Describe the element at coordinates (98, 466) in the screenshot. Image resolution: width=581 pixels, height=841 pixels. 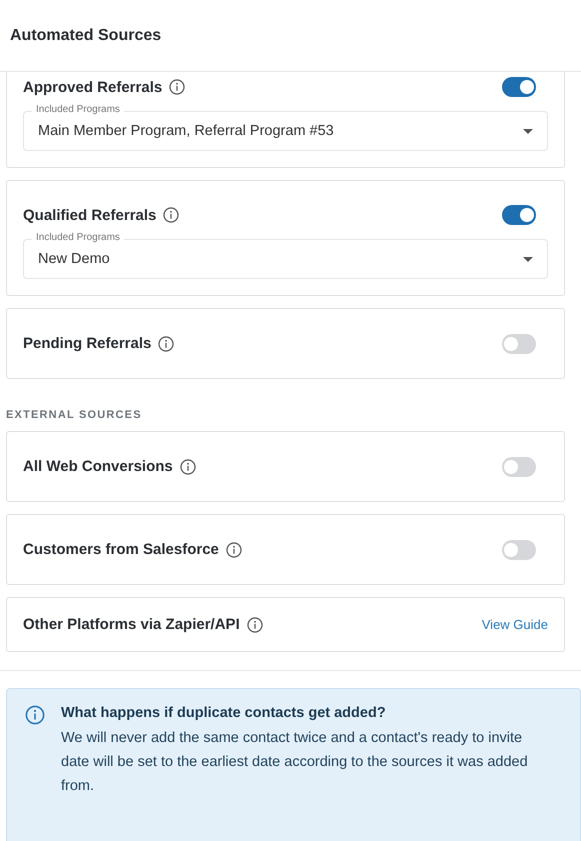
I see `source-label: All Web Conversions` at that location.